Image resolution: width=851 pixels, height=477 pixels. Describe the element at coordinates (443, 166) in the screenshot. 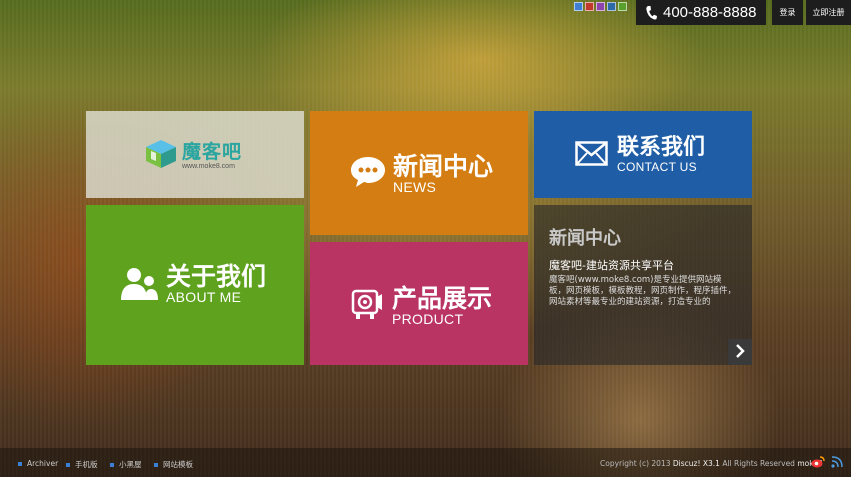

I see `news-title: 新闻中心` at that location.